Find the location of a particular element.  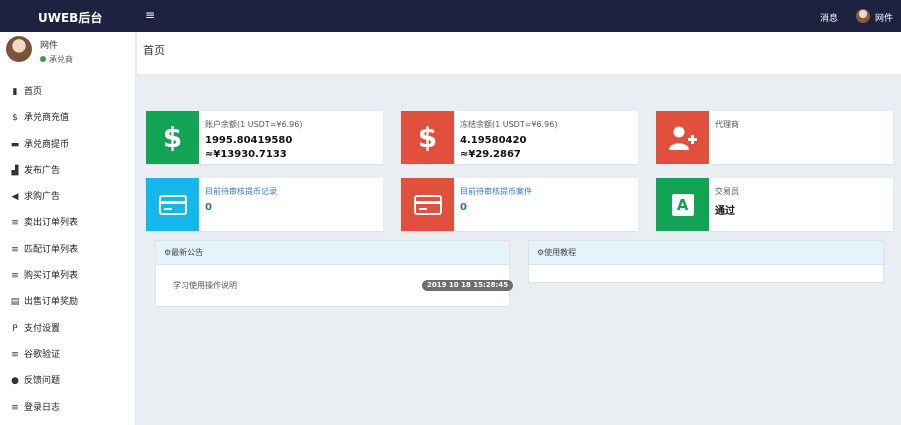

sidebar-item-sell-rewards: ▤ 出售订单奖励 is located at coordinates (68, 302).